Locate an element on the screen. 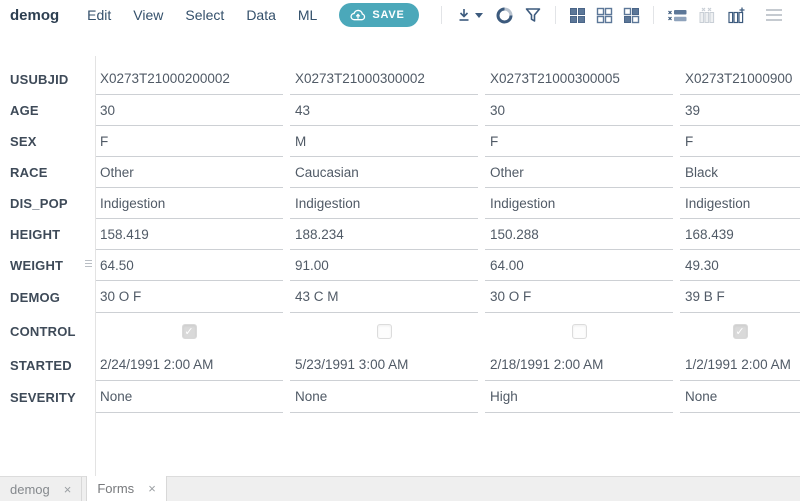 The height and width of the screenshot is (501, 800). cell-weight-3: 49.30 is located at coordinates (740, 265).